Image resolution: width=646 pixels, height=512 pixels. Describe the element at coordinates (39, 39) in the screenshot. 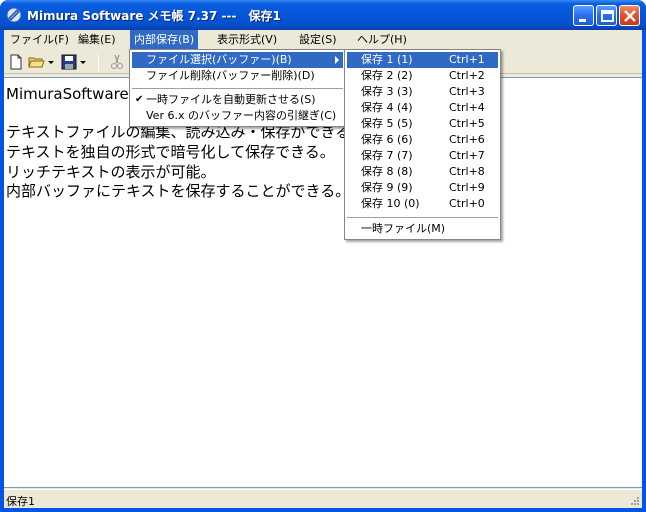

I see `menu-file: ファイル(F)` at that location.